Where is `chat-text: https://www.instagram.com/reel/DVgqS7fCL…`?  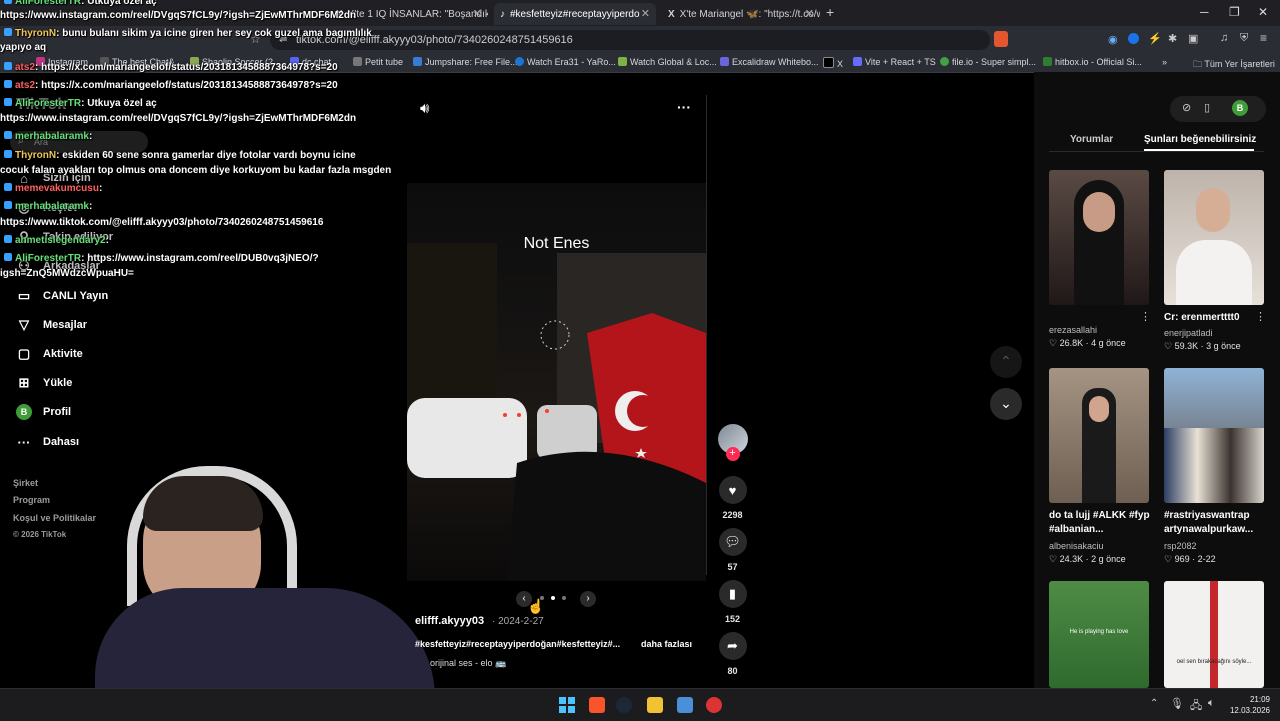
chat-text: https://www.instagram.com/reel/DVgqS7fCL… is located at coordinates (178, 15).